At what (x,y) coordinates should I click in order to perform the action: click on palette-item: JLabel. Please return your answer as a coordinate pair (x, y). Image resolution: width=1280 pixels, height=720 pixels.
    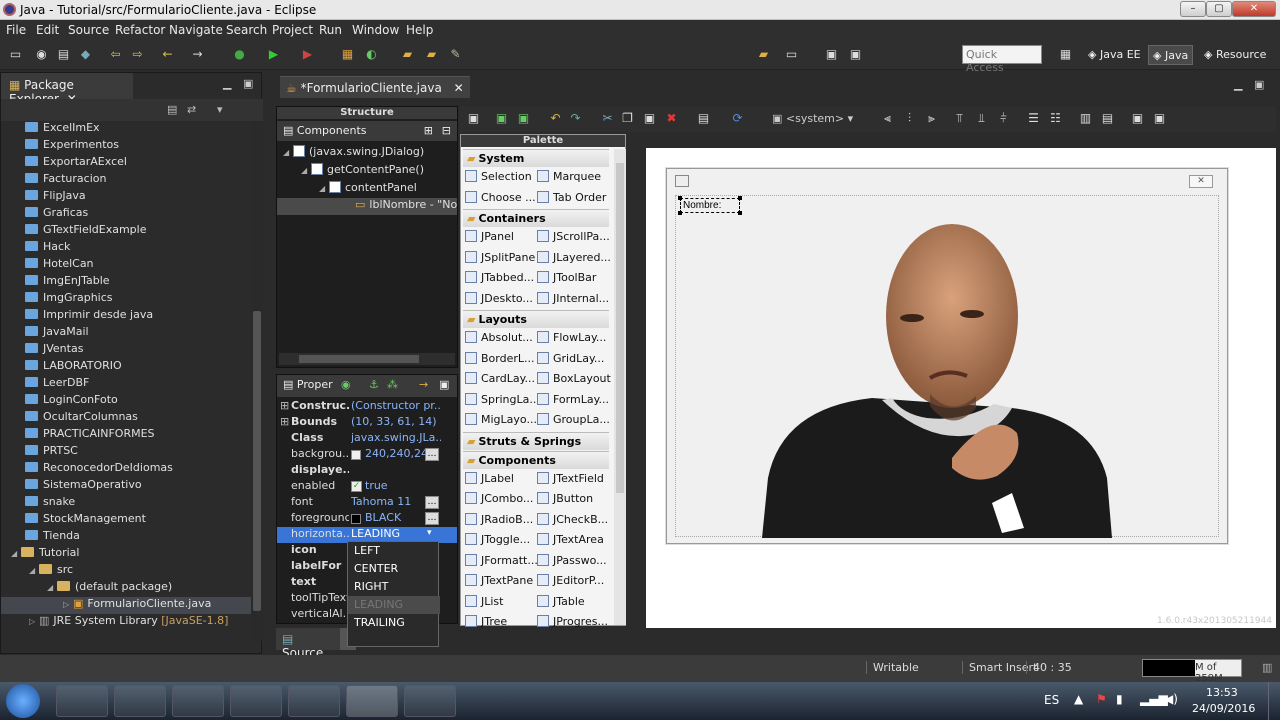
    Looking at the image, I should click on (489, 481).